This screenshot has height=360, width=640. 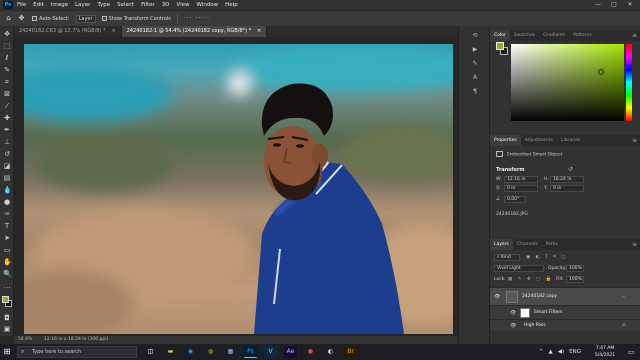 What do you see at coordinates (7, 214) in the screenshot?
I see `pen-tool-icon: ✑` at bounding box center [7, 214].